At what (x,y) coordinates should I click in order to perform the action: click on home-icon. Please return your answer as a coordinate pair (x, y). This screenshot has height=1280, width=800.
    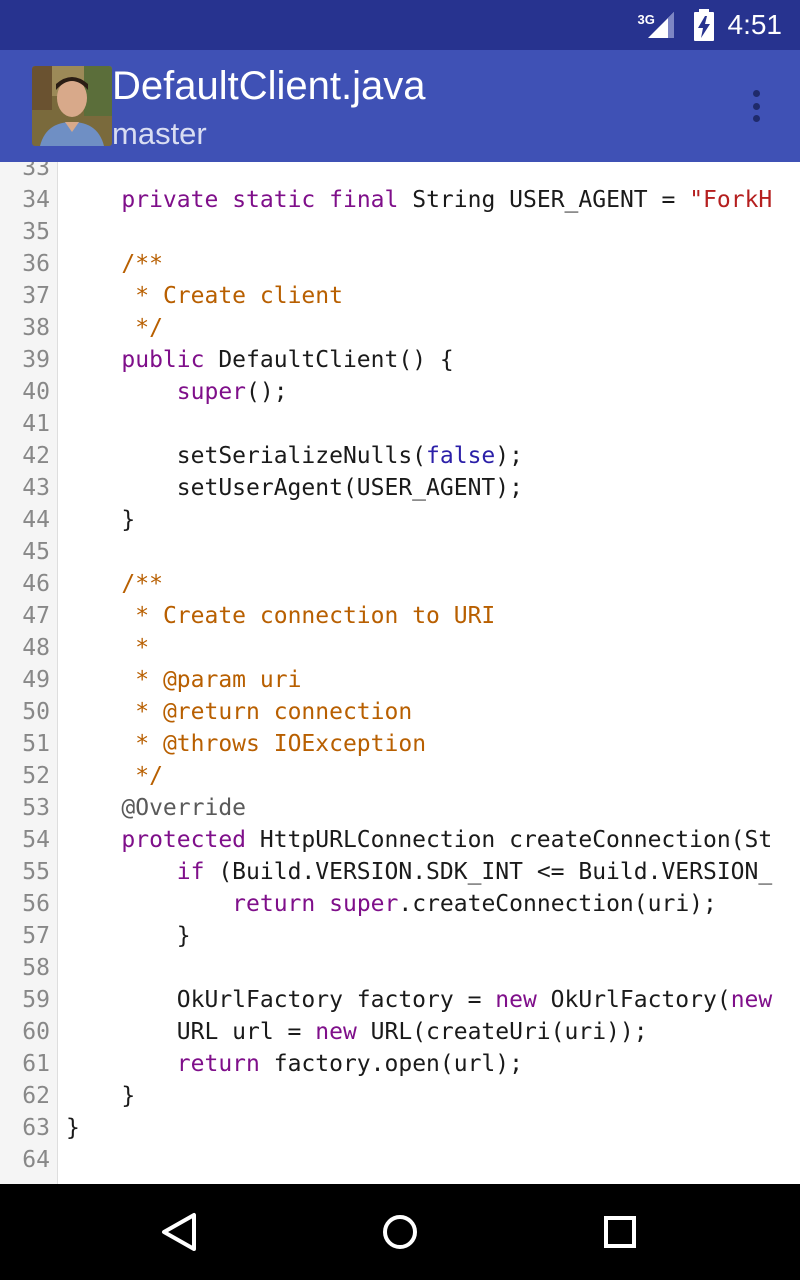
    Looking at the image, I should click on (400, 1232).